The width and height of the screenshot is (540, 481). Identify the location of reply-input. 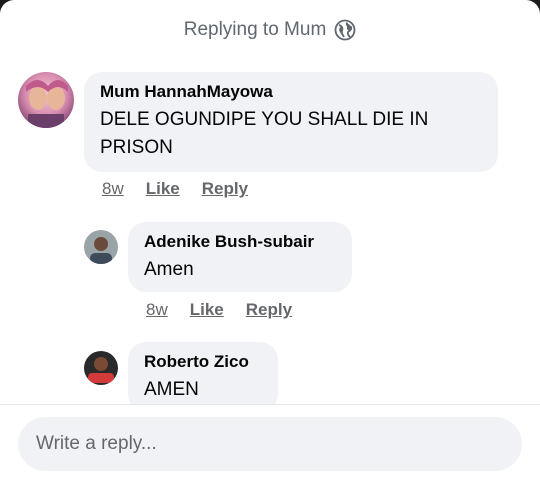
(270, 444).